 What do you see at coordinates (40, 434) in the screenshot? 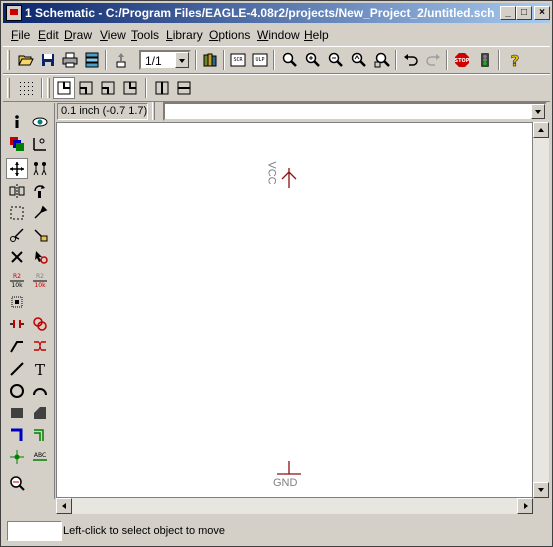
I see `net-icon` at bounding box center [40, 434].